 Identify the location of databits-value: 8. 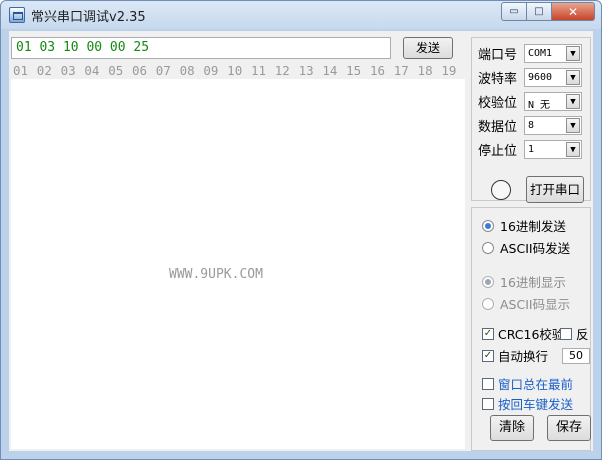
(531, 125).